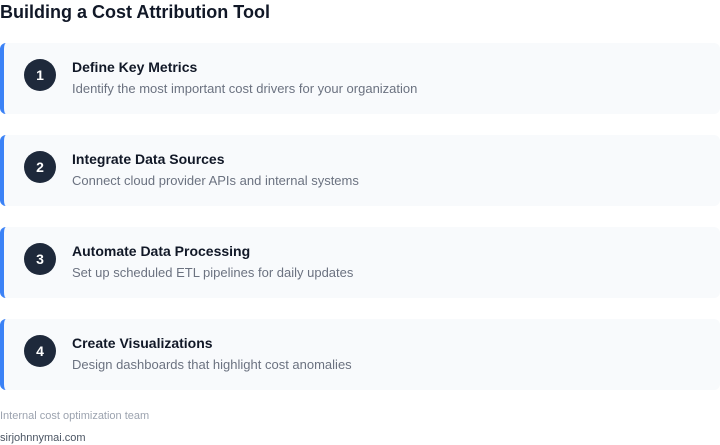  What do you see at coordinates (142, 343) in the screenshot?
I see `step-title: Create Visualizations` at bounding box center [142, 343].